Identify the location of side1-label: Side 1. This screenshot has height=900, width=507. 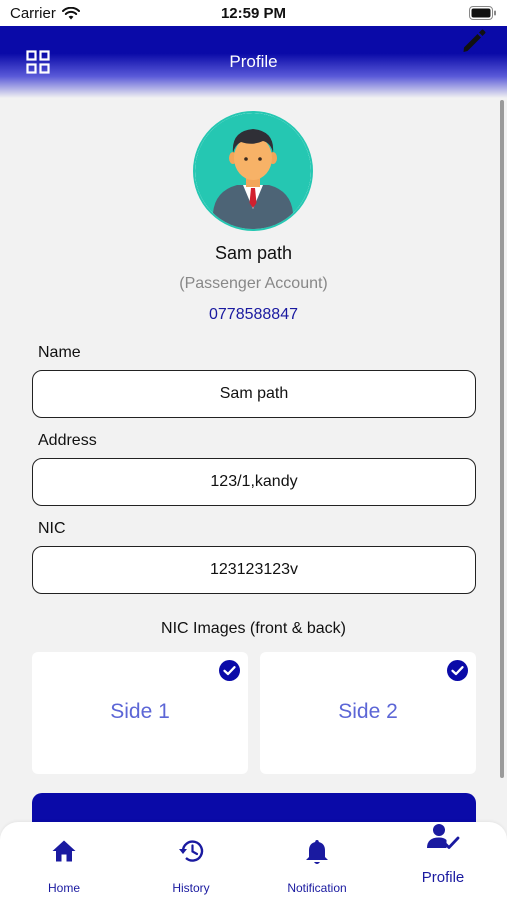
(140, 711).